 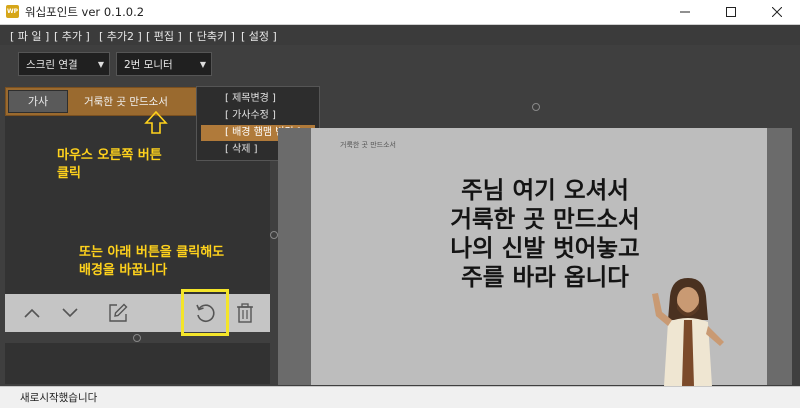 I want to click on ctx-rename-title: [ 제목변경 ], so click(x=258, y=99).